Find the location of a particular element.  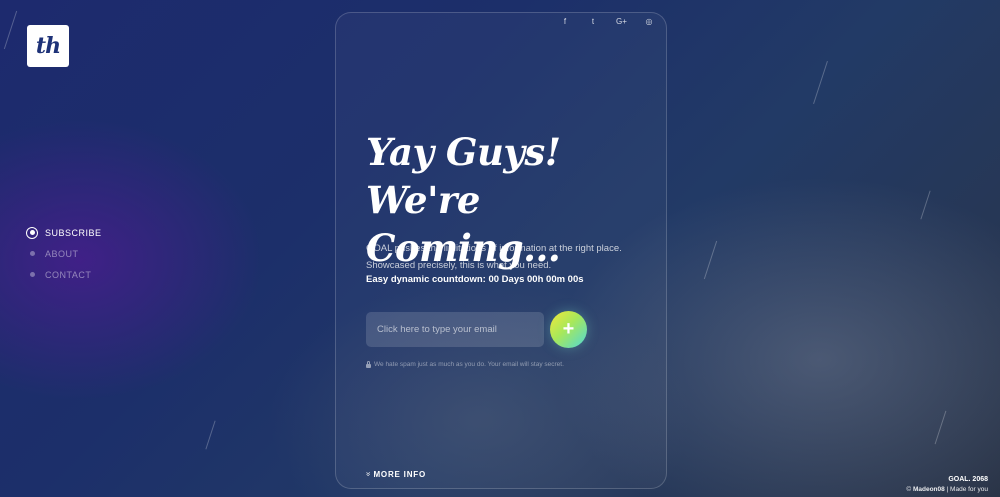

copyright-prefix: © is located at coordinates (909, 489).